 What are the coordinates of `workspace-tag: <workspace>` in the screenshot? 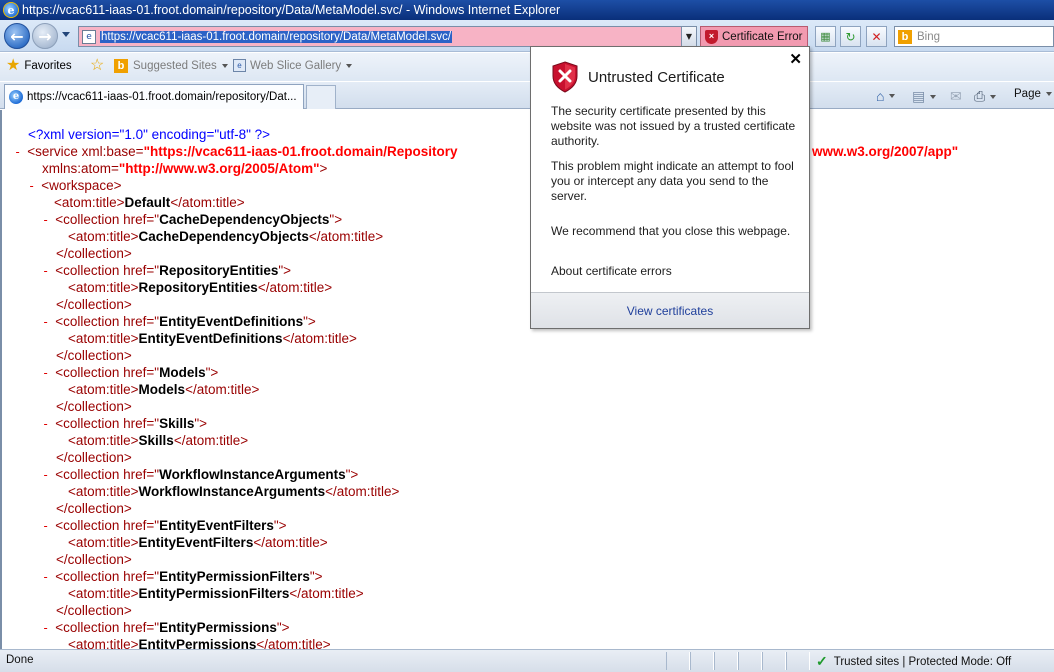 It's located at (81, 185).